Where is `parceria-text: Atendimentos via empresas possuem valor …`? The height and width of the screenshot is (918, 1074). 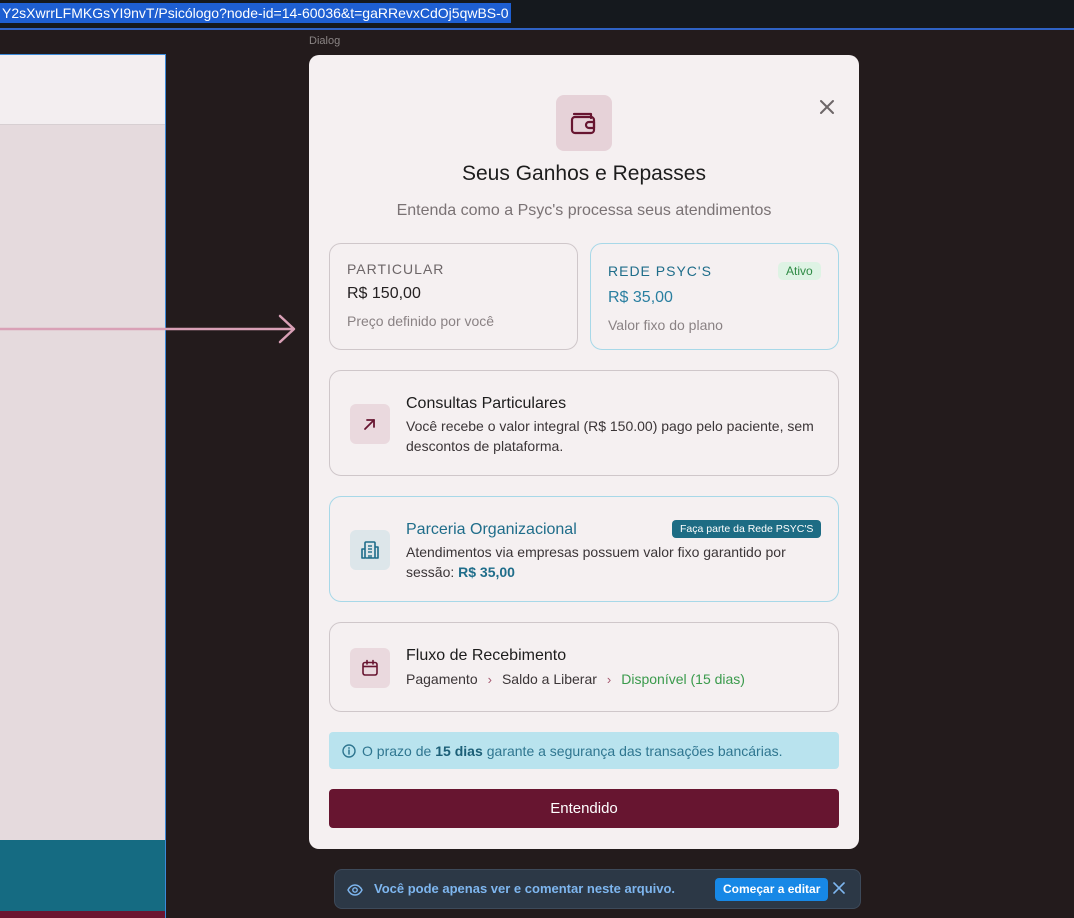 parceria-text: Atendimentos via empresas possuem valor … is located at coordinates (611, 562).